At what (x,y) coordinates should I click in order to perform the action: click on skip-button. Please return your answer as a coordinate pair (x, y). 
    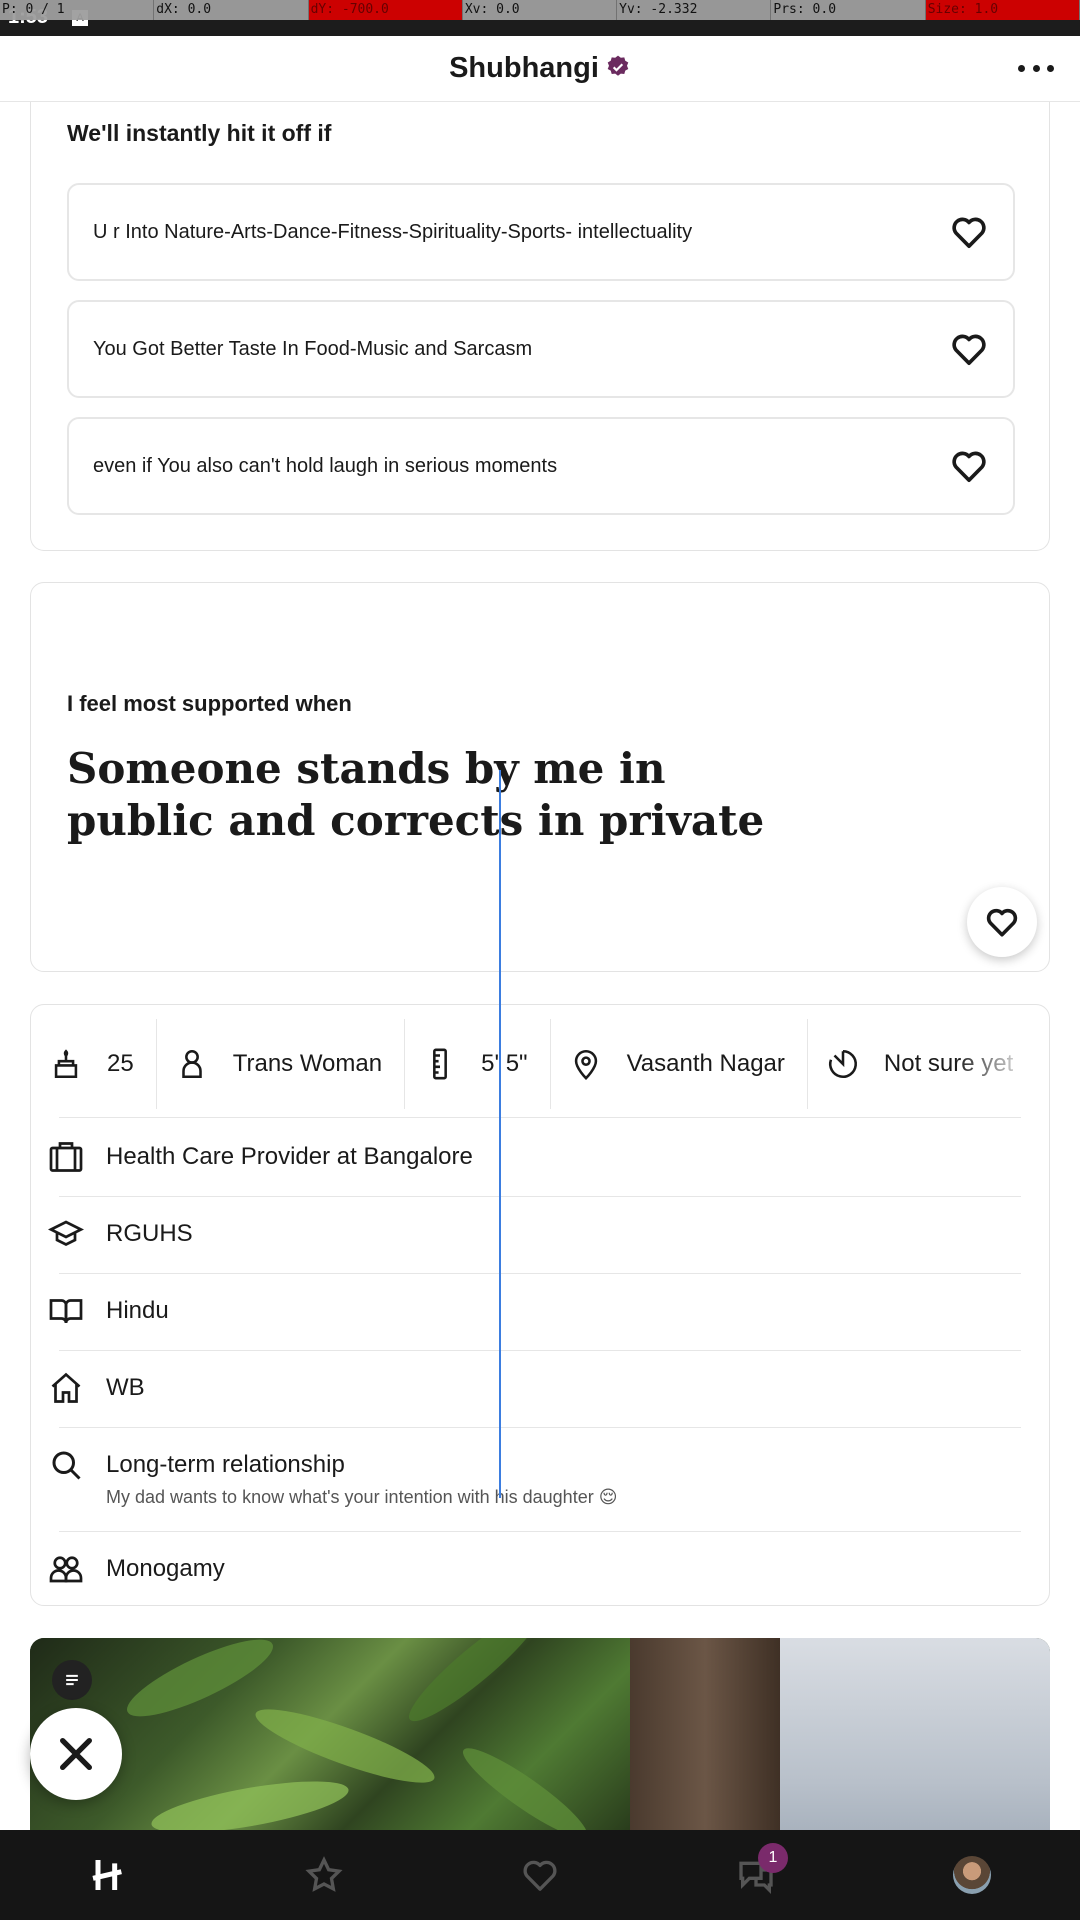
    Looking at the image, I should click on (76, 1754).